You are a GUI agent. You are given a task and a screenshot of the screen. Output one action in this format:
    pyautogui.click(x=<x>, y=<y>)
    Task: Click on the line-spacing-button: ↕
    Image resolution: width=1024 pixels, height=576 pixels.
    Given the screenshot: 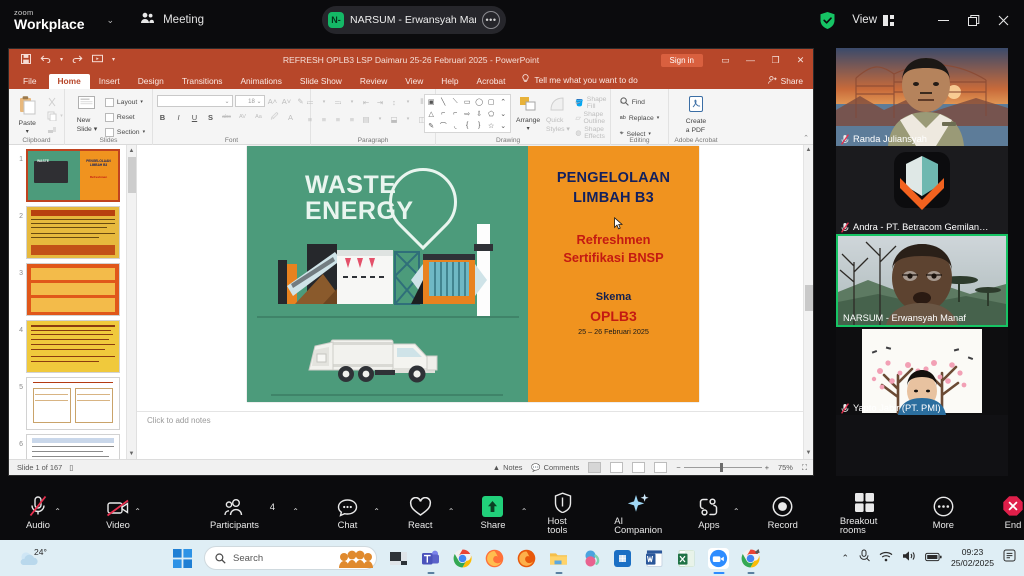 What is the action you would take?
    pyautogui.click(x=394, y=102)
    